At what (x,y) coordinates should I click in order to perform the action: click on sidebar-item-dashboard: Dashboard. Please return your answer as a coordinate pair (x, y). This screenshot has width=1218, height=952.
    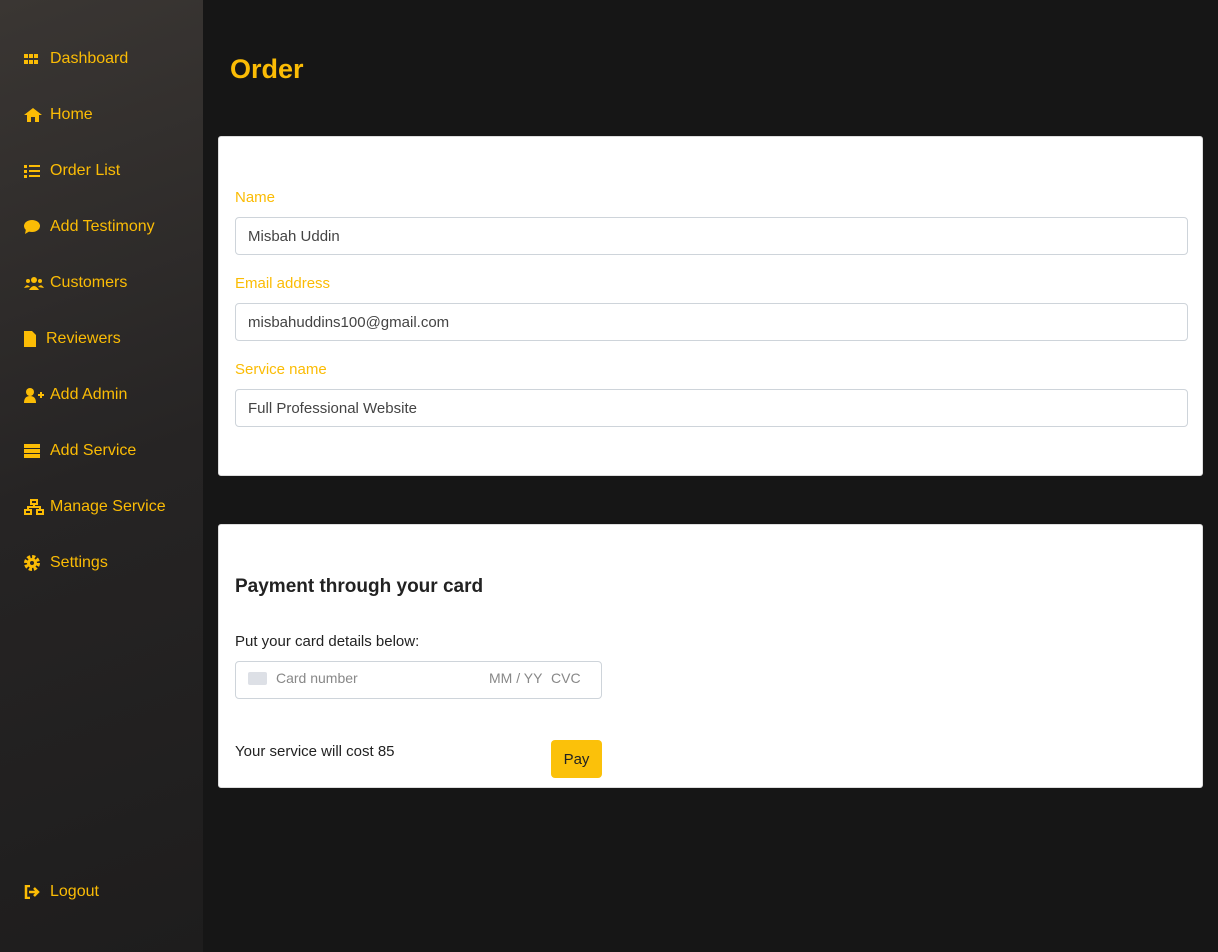
    Looking at the image, I should click on (76, 59).